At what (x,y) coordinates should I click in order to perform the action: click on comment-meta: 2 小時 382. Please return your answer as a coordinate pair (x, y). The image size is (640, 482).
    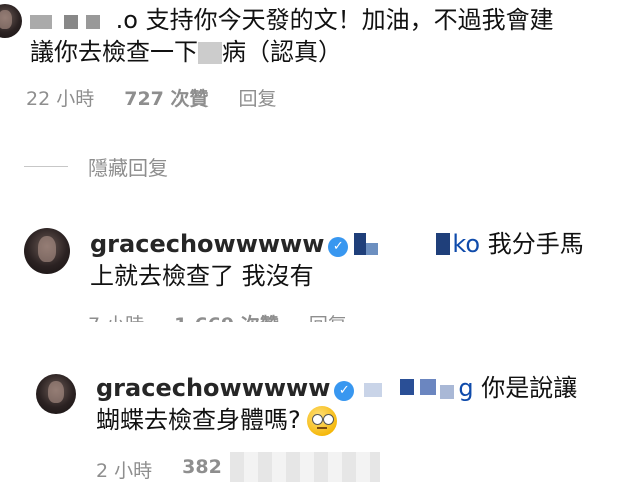
    Looking at the image, I should click on (159, 469).